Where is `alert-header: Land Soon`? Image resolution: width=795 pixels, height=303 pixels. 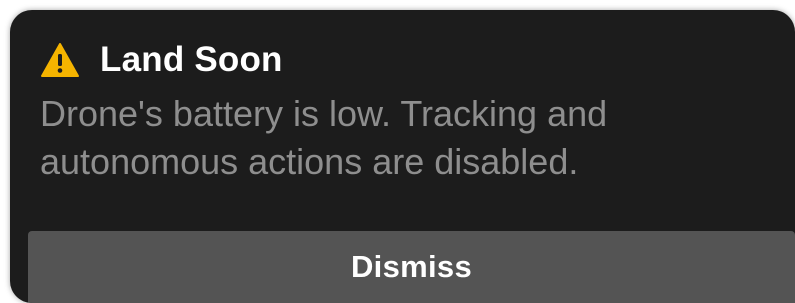
alert-header: Land Soon is located at coordinates (161, 60).